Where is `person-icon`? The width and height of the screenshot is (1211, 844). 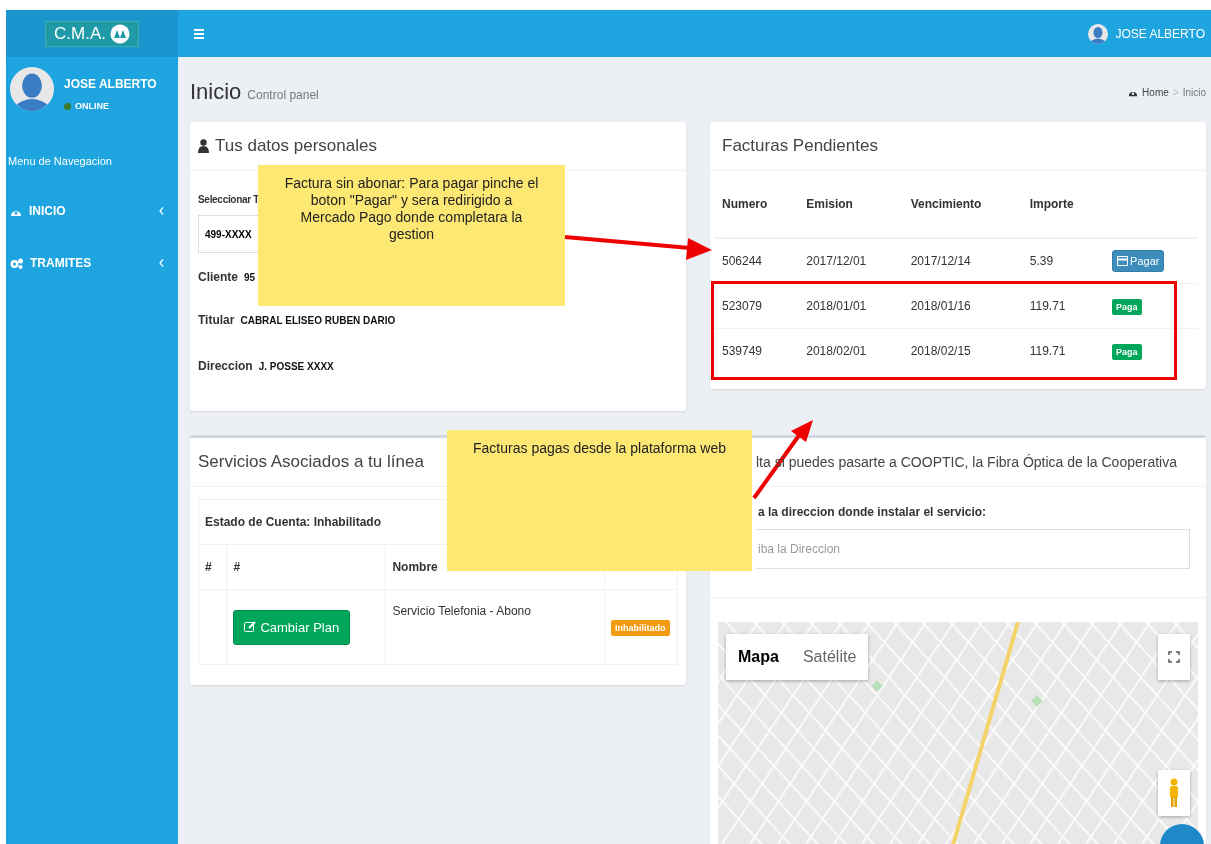 person-icon is located at coordinates (1174, 793).